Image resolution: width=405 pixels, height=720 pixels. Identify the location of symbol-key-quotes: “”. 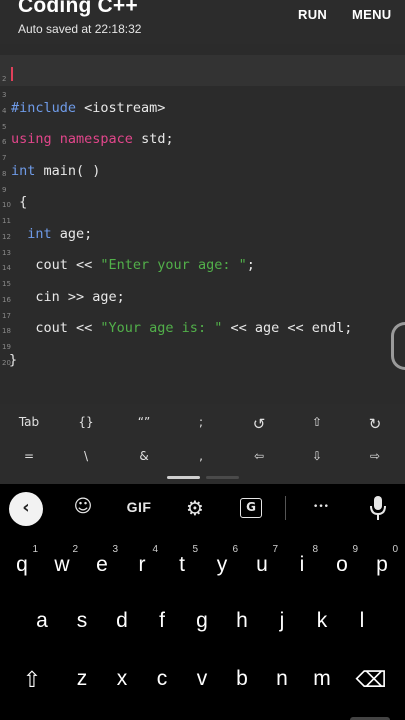
(144, 422).